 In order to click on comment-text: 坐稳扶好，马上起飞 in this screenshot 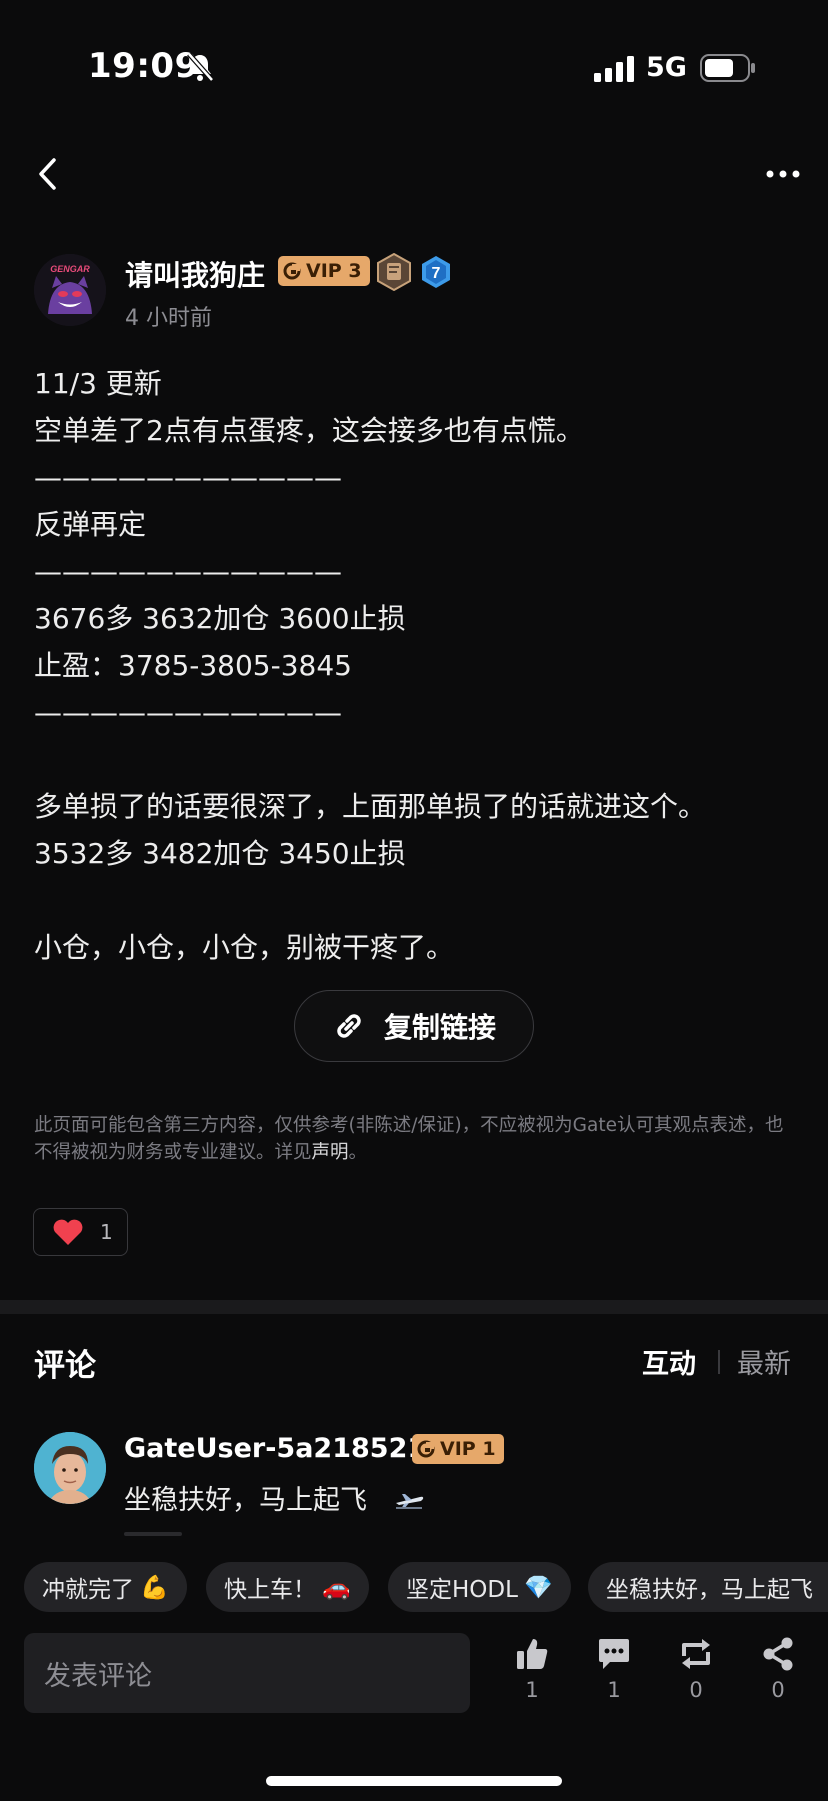, I will do `click(245, 1500)`.